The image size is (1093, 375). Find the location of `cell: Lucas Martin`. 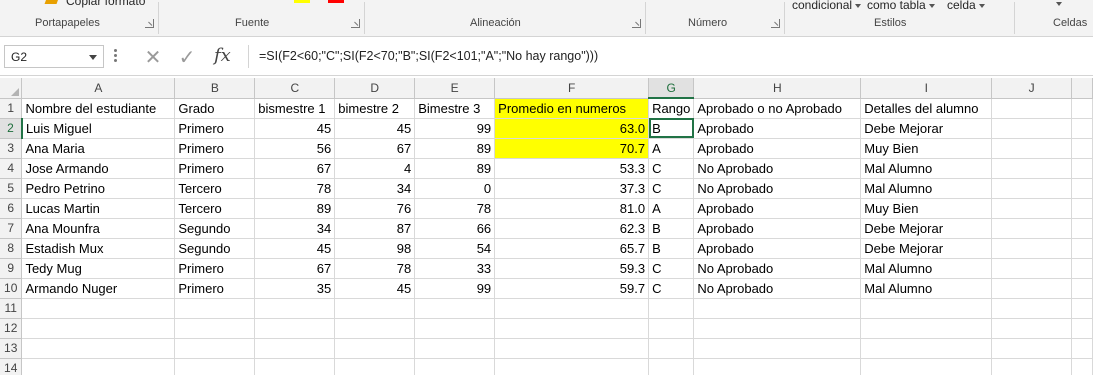

cell: Lucas Martin is located at coordinates (98, 208).